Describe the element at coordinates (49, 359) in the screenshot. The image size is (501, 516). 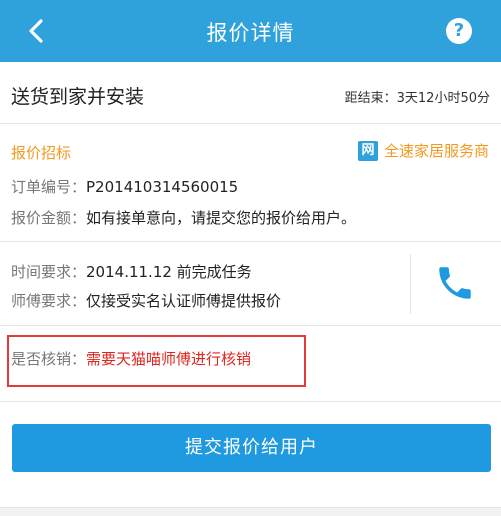
I see `verification-label: 是否核销：` at that location.